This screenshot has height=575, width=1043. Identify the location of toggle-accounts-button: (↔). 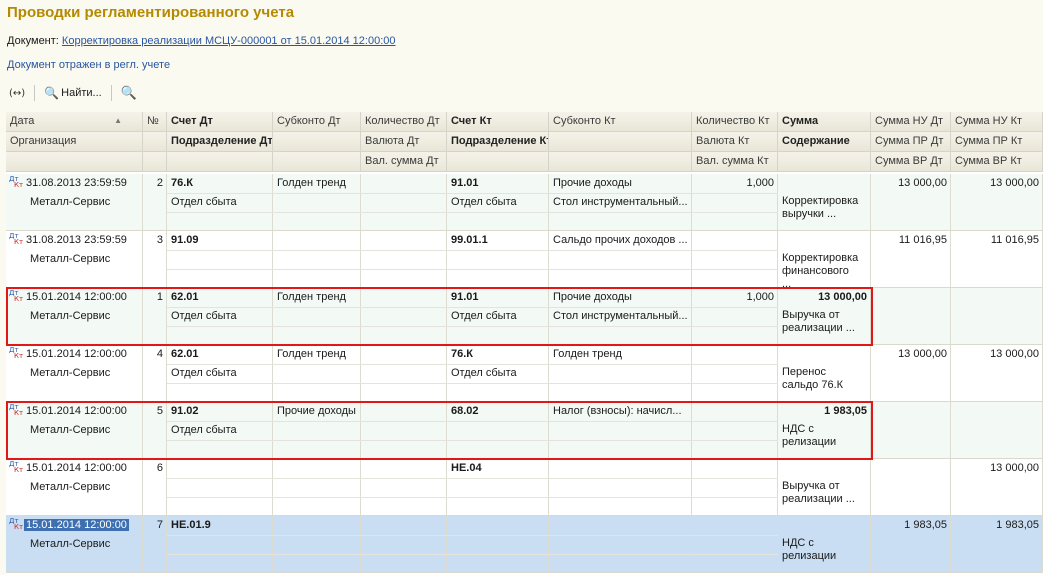
(17, 93).